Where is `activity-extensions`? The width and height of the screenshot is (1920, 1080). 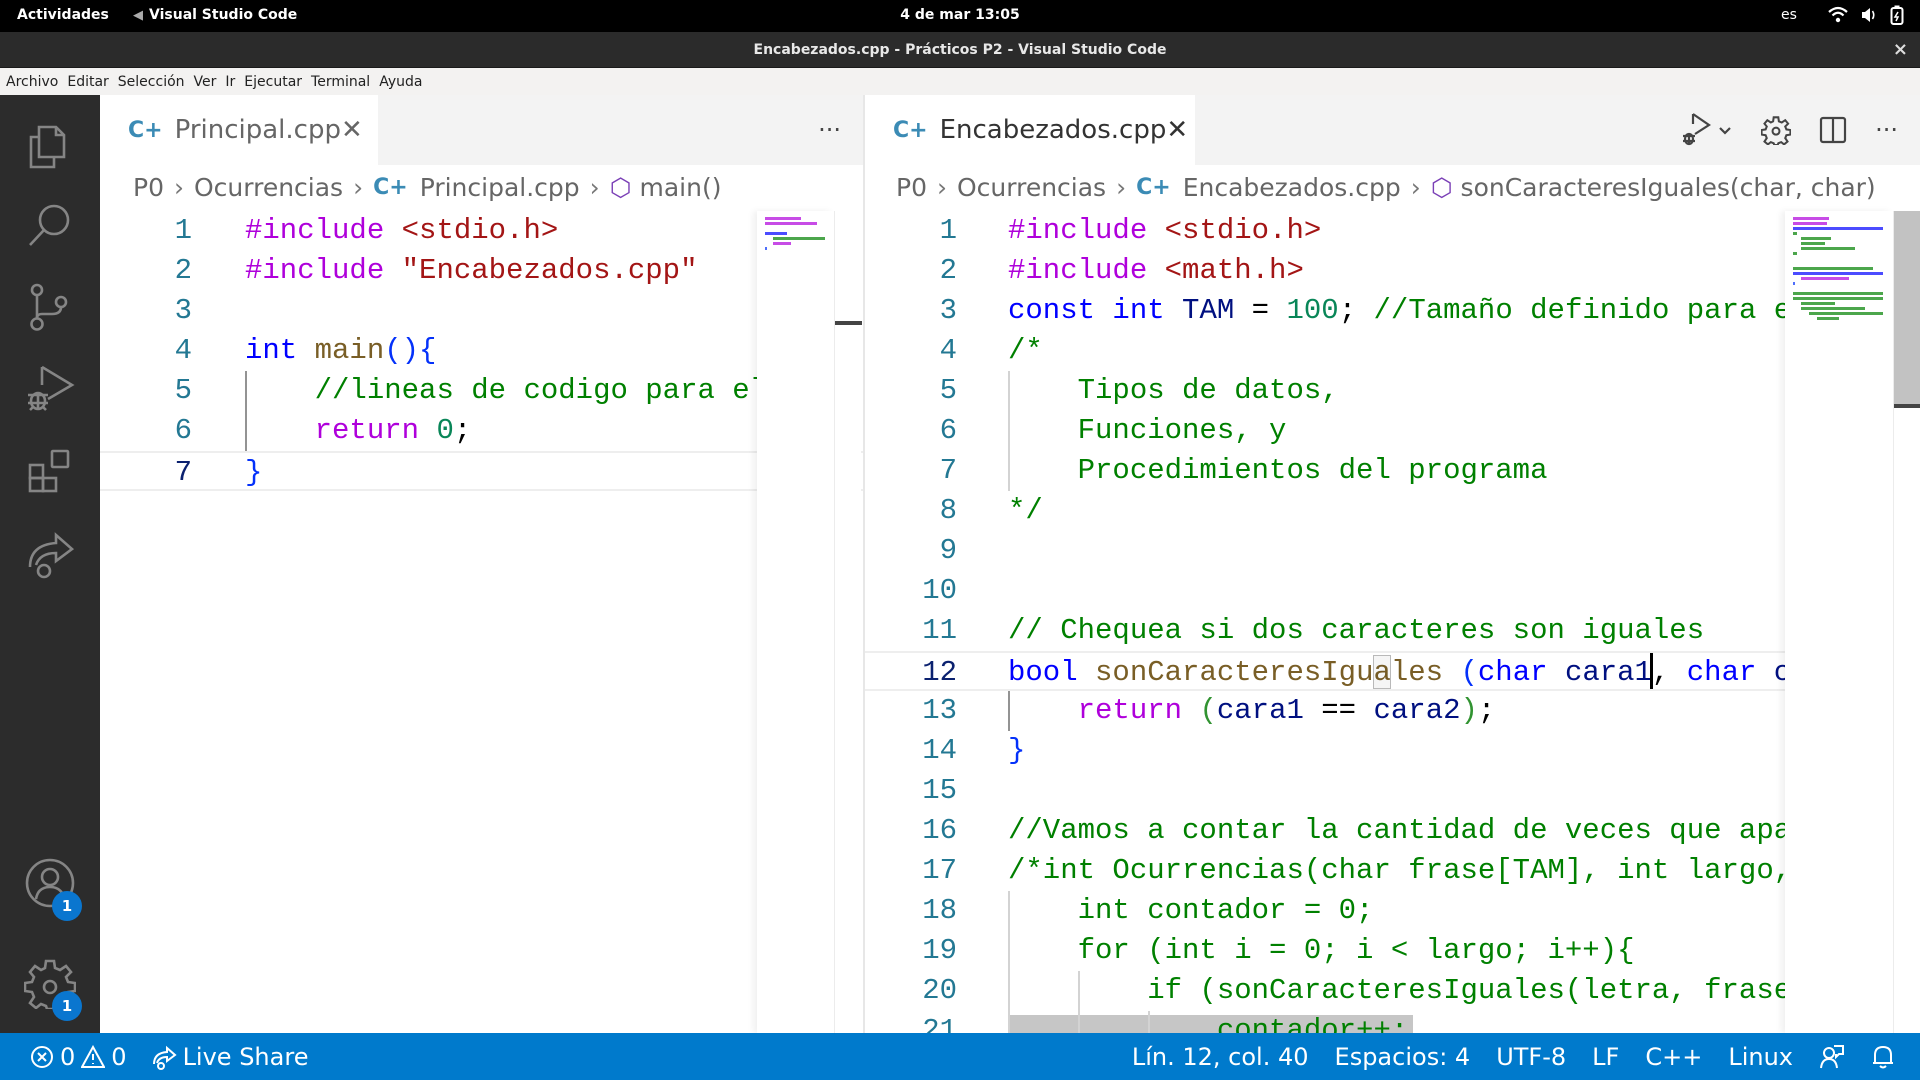 activity-extensions is located at coordinates (50, 471).